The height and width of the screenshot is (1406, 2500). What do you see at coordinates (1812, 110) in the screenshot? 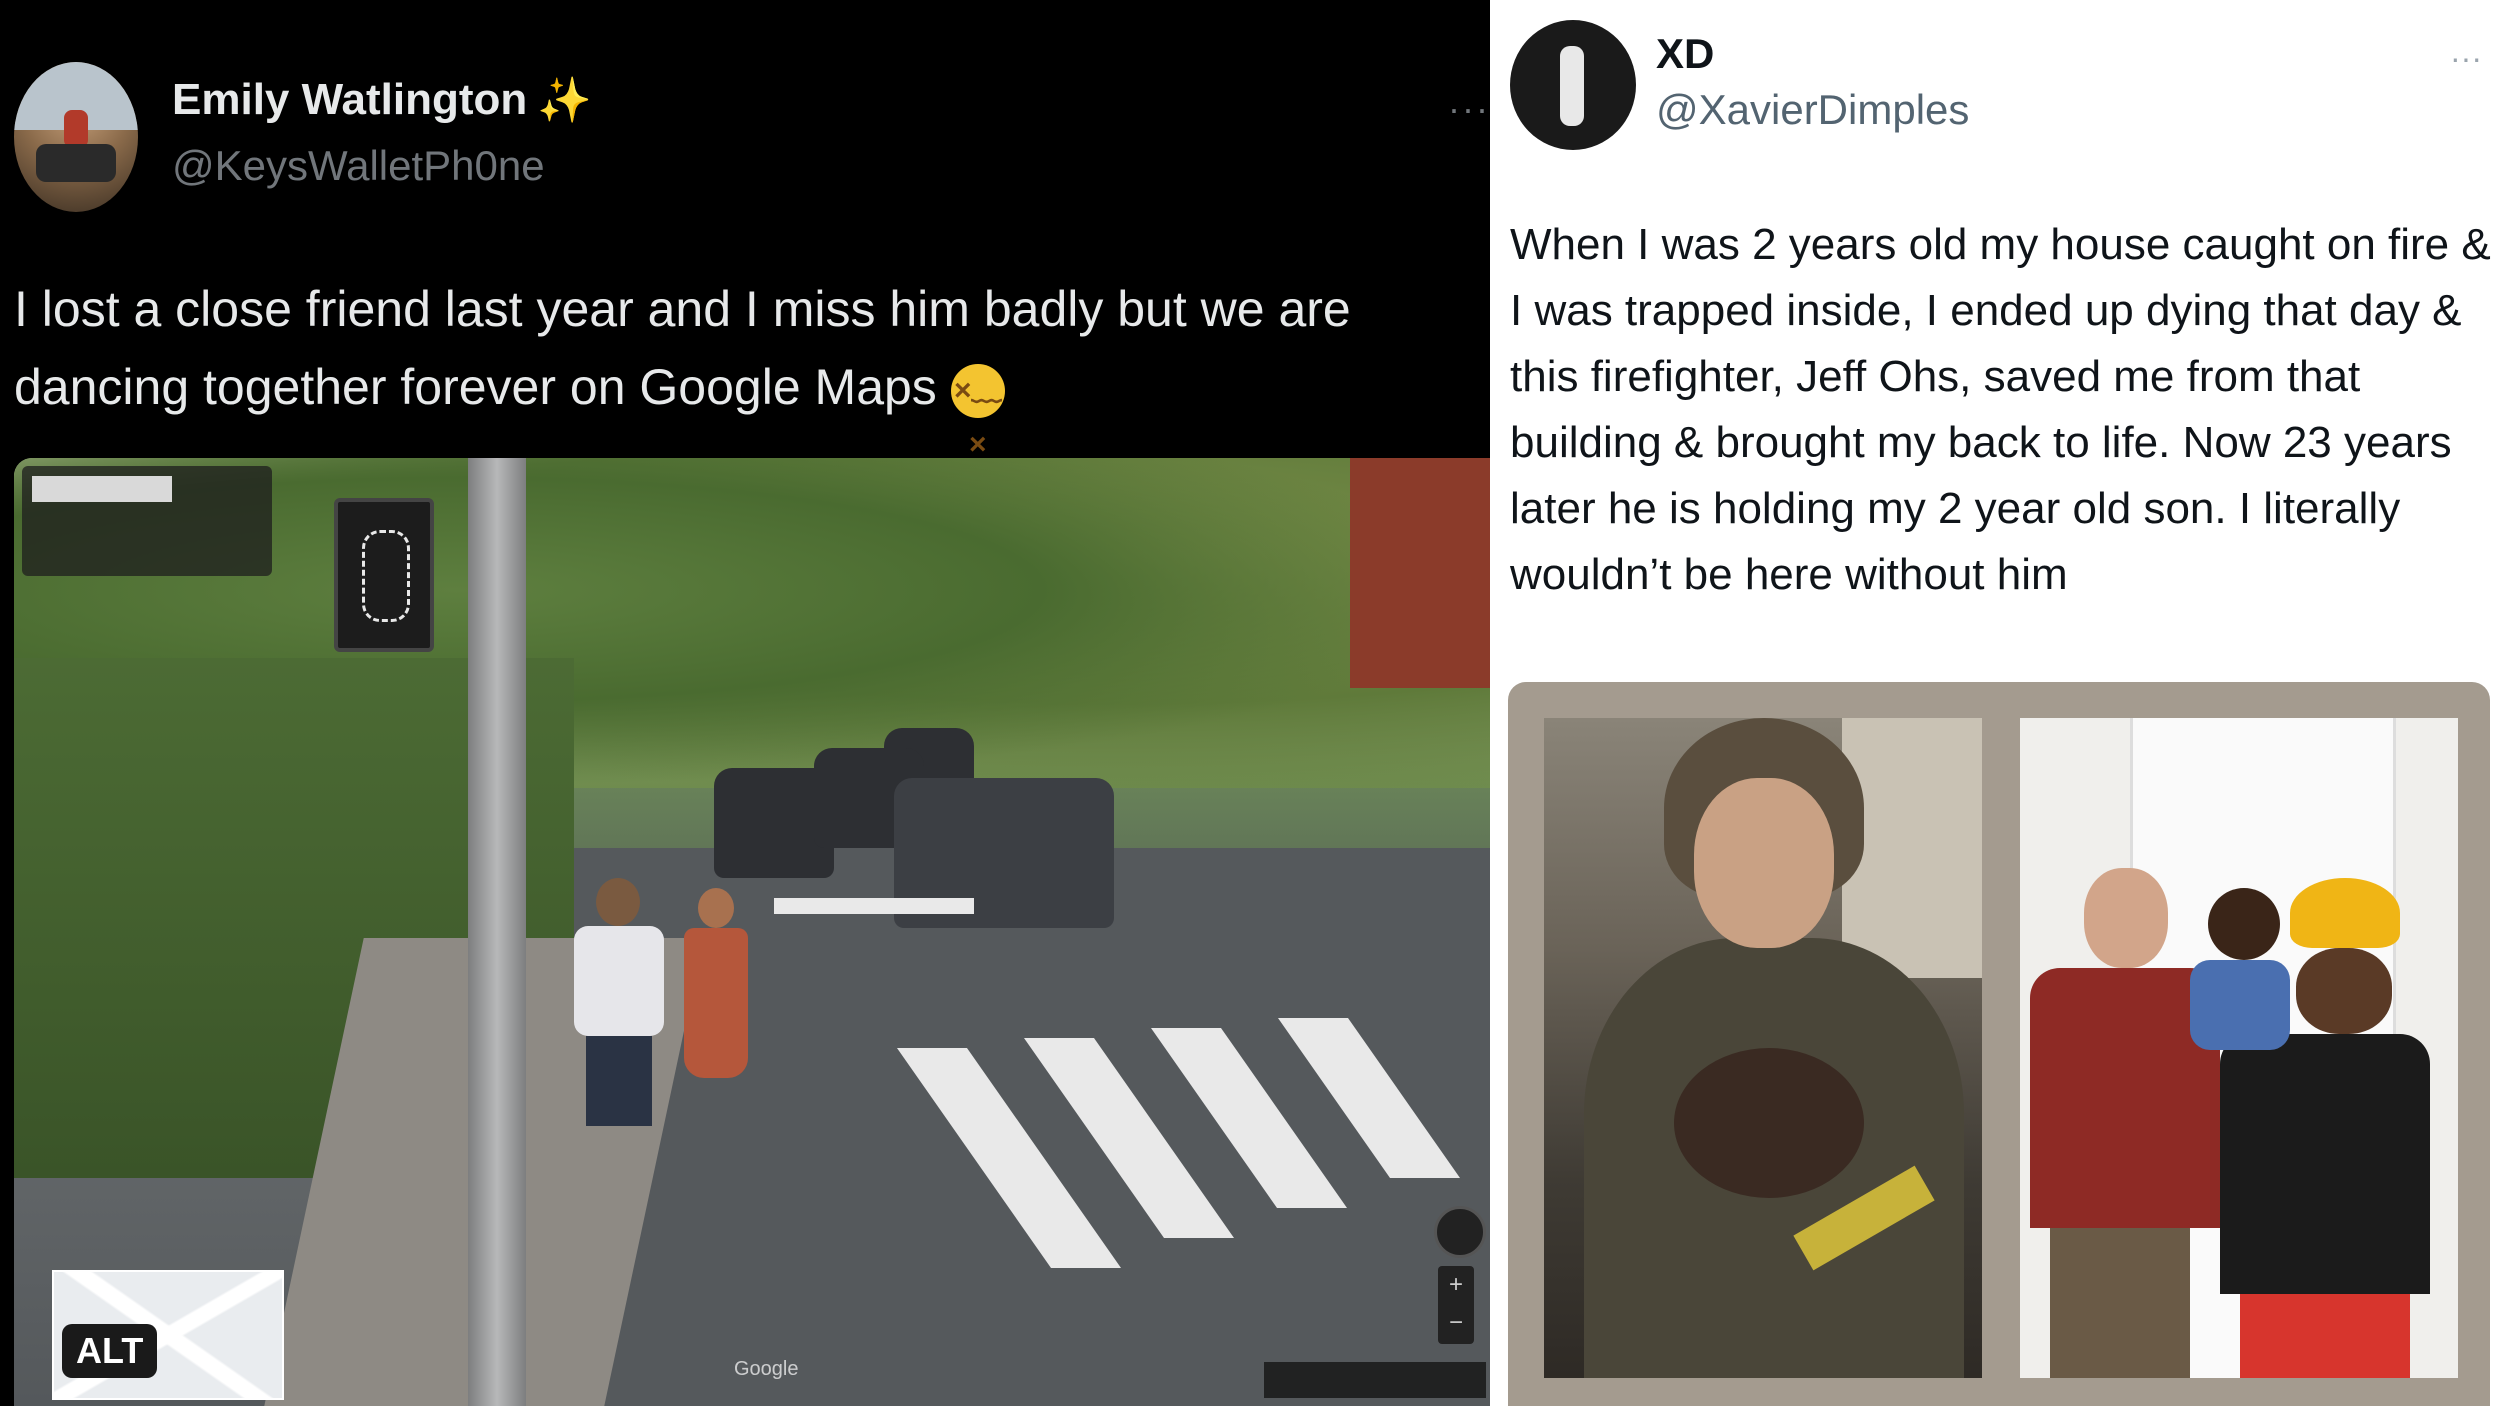
I see `user-handle: @XavierDimples` at bounding box center [1812, 110].